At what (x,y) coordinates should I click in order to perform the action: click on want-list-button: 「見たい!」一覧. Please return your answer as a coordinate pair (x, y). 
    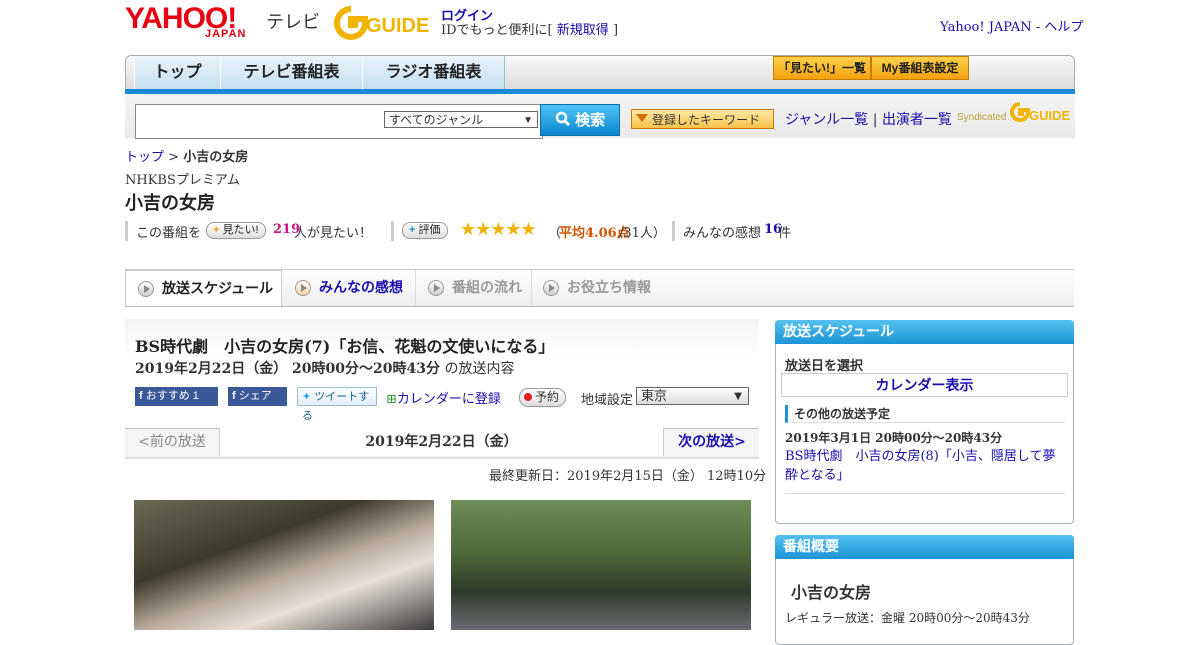
    Looking at the image, I should click on (822, 68).